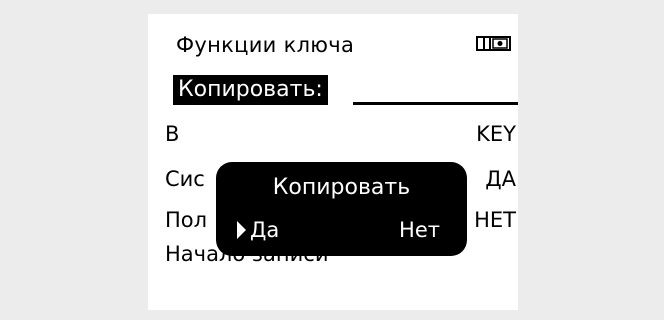 This screenshot has width=664, height=320. What do you see at coordinates (265, 230) in the screenshot?
I see `yes-label: Да` at bounding box center [265, 230].